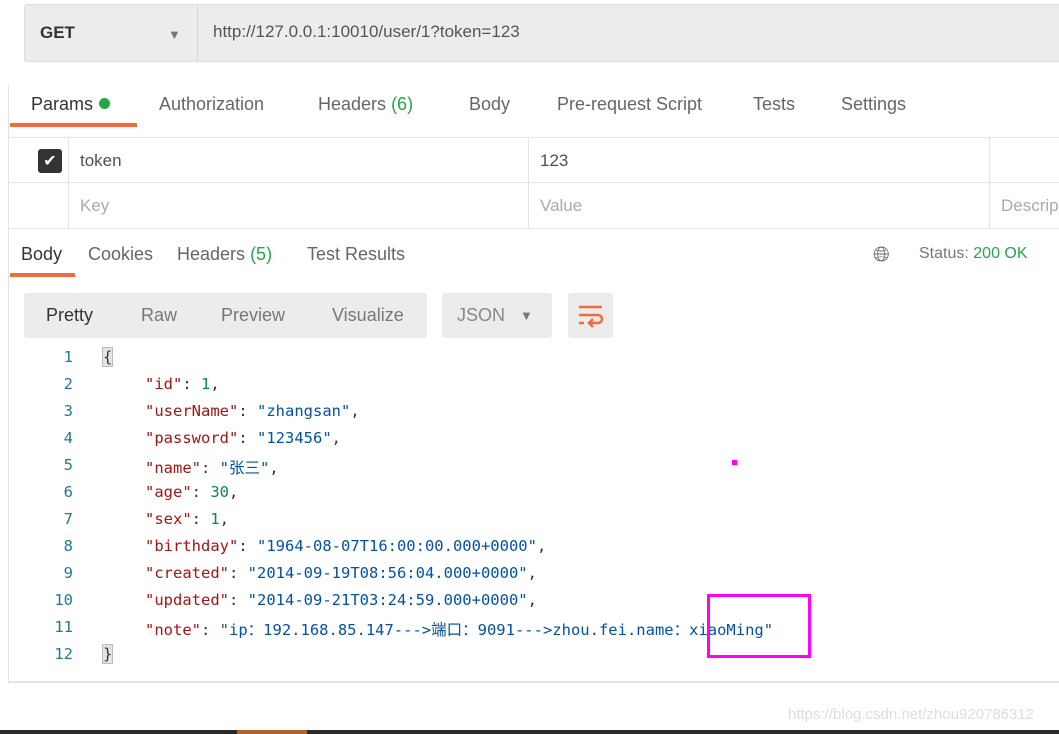  Describe the element at coordinates (244, 468) in the screenshot. I see `json-value: "张三"` at that location.